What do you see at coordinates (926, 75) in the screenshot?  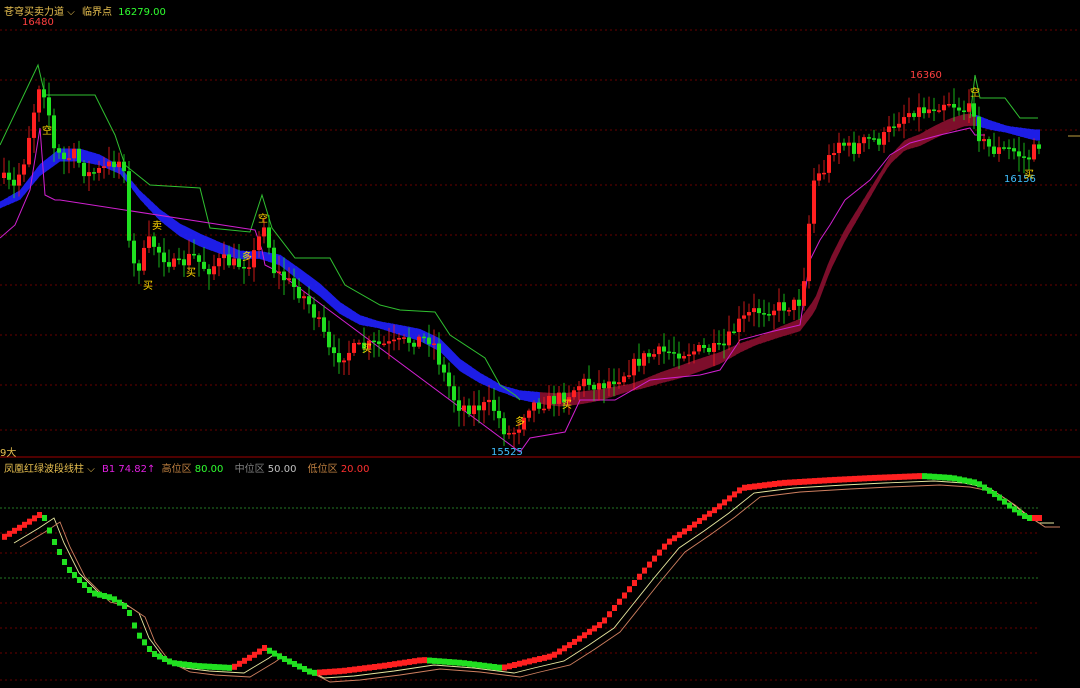 I see `price-annotation: 16360` at bounding box center [926, 75].